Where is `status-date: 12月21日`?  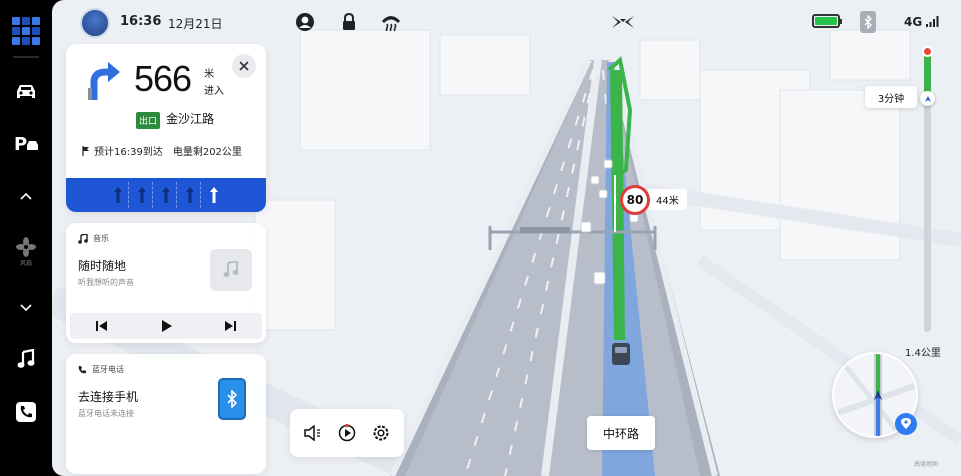
status-date: 12月21日 is located at coordinates (195, 24).